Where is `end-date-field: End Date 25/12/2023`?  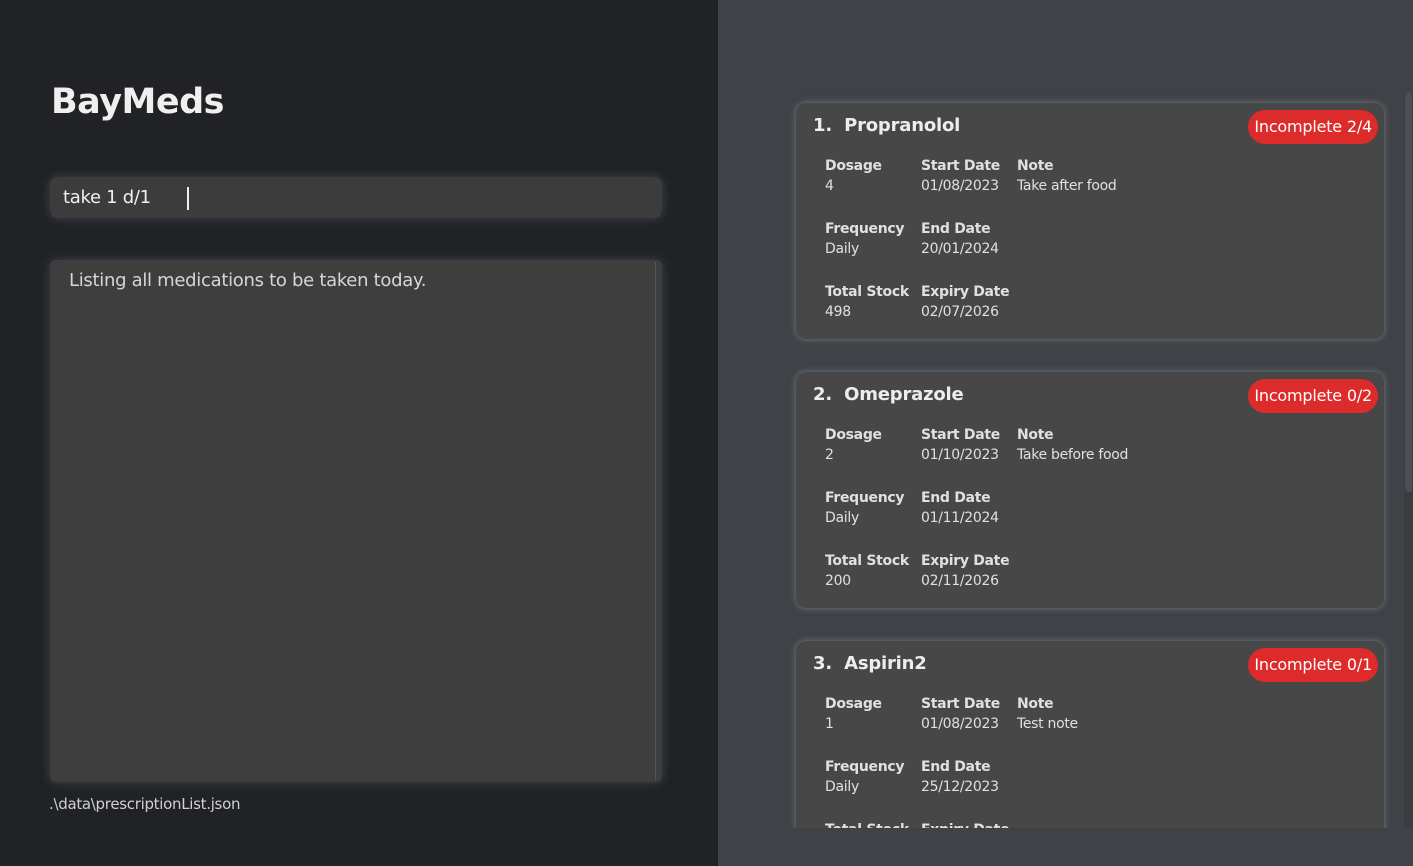 end-date-field: End Date 25/12/2023 is located at coordinates (960, 777).